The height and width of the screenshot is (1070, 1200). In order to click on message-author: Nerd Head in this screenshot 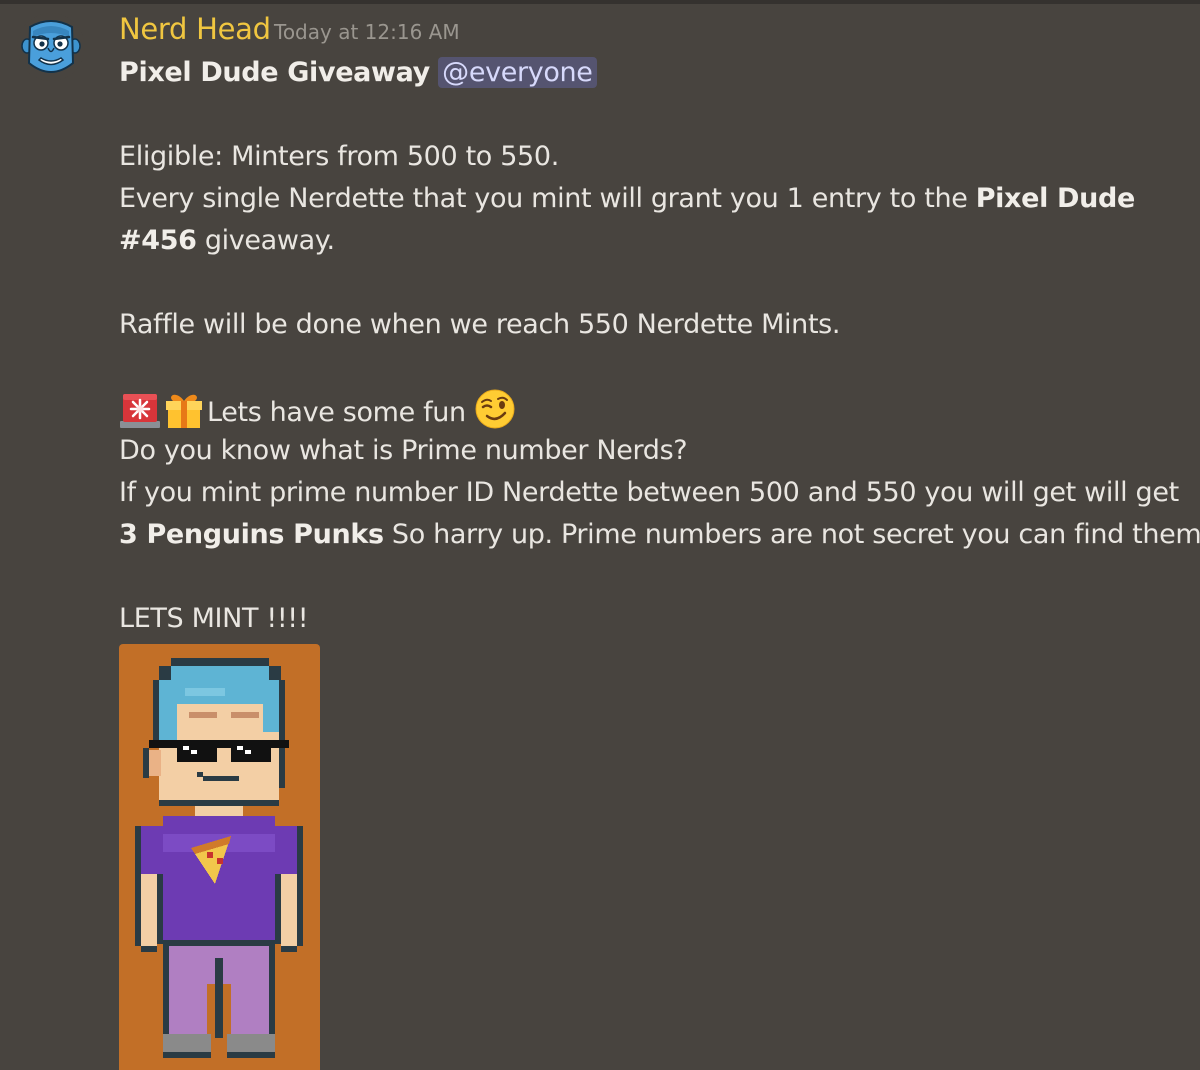, I will do `click(195, 29)`.